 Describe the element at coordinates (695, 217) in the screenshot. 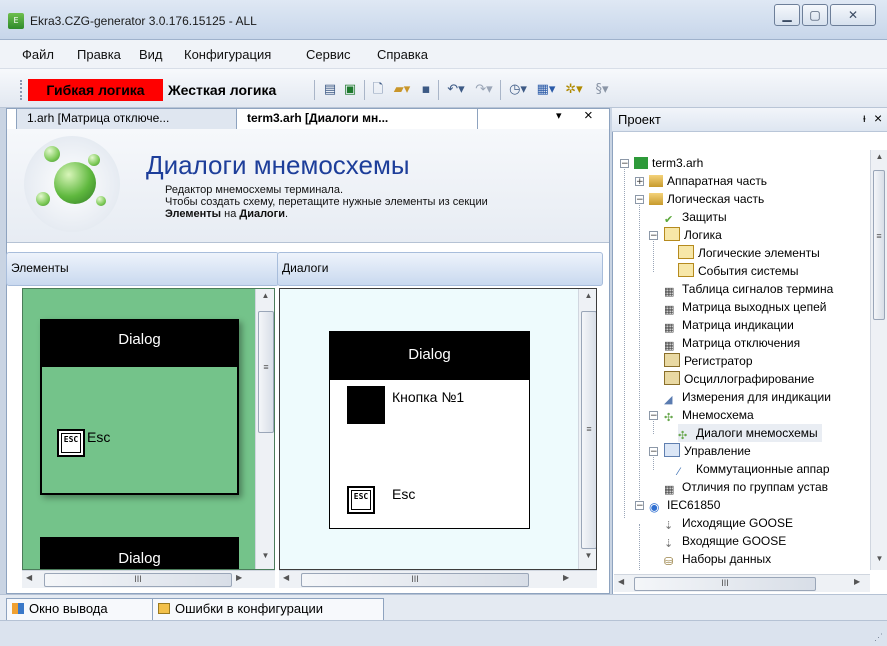

I see `tree-item-protections: ✔ Защиты` at that location.